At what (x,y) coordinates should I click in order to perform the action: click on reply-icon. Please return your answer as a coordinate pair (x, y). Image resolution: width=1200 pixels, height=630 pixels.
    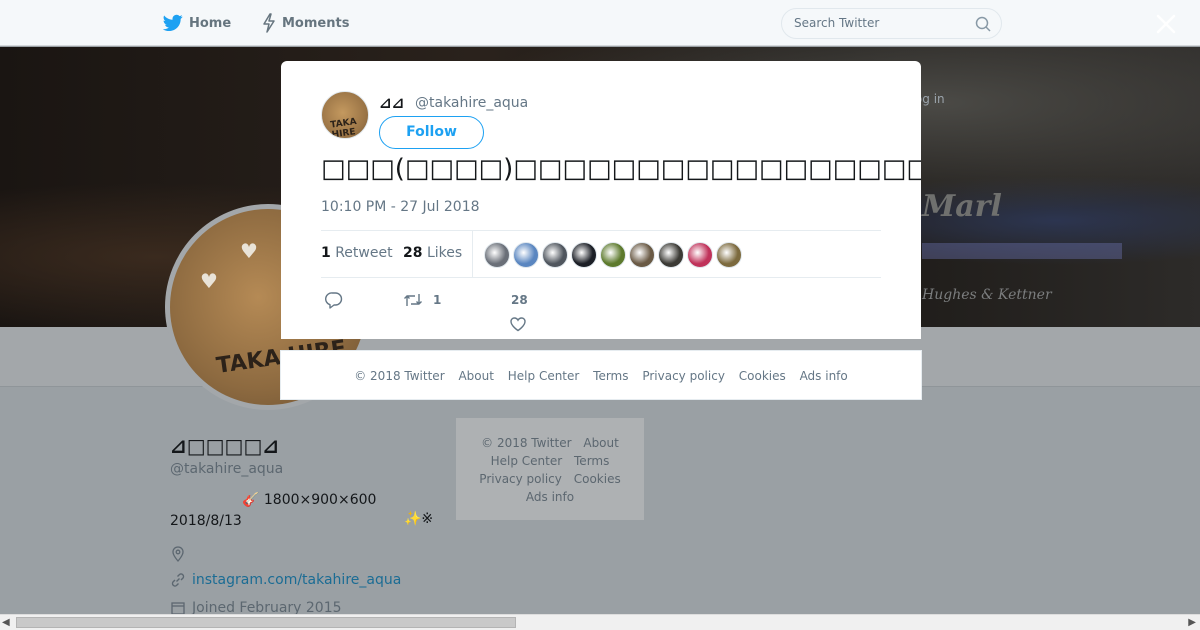
    Looking at the image, I should click on (334, 300).